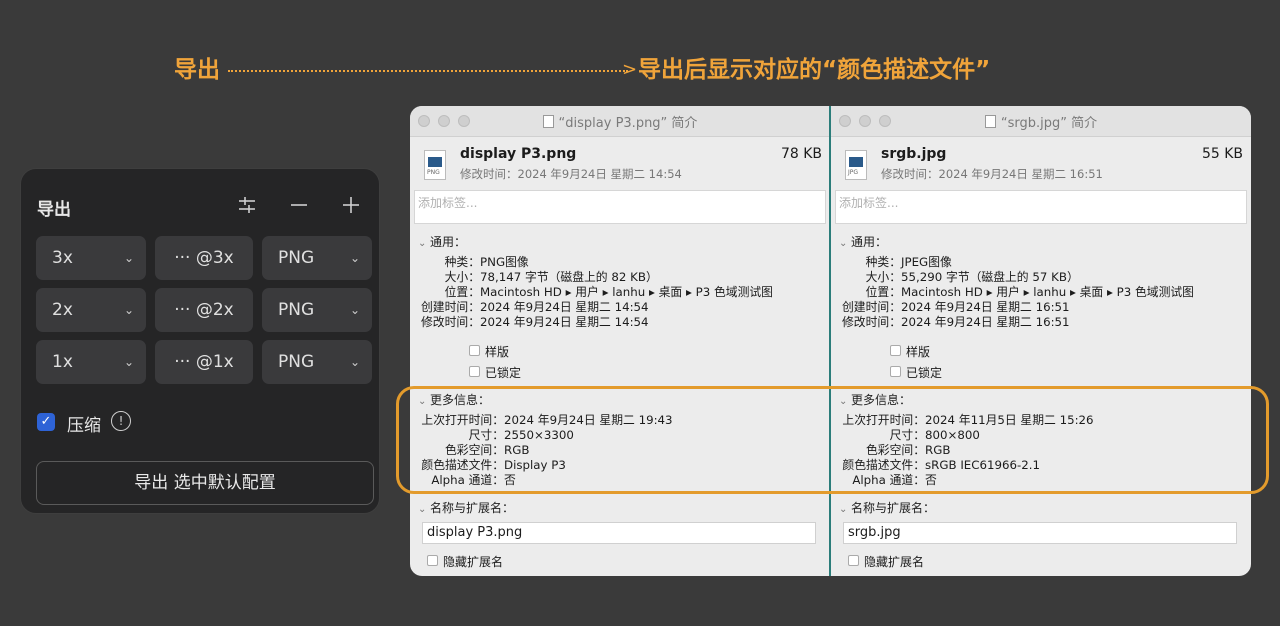  Describe the element at coordinates (205, 483) in the screenshot. I see `export-button: 导出 选中默认配置` at that location.